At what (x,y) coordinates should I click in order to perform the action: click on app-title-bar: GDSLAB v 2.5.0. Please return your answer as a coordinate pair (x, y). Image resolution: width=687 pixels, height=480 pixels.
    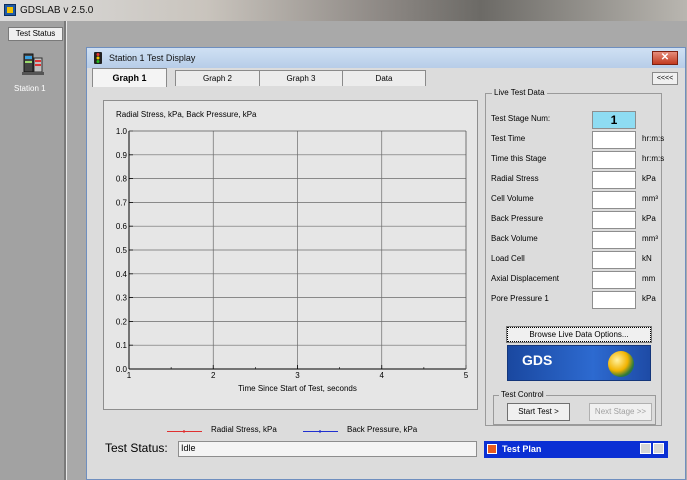
    Looking at the image, I should click on (343, 10).